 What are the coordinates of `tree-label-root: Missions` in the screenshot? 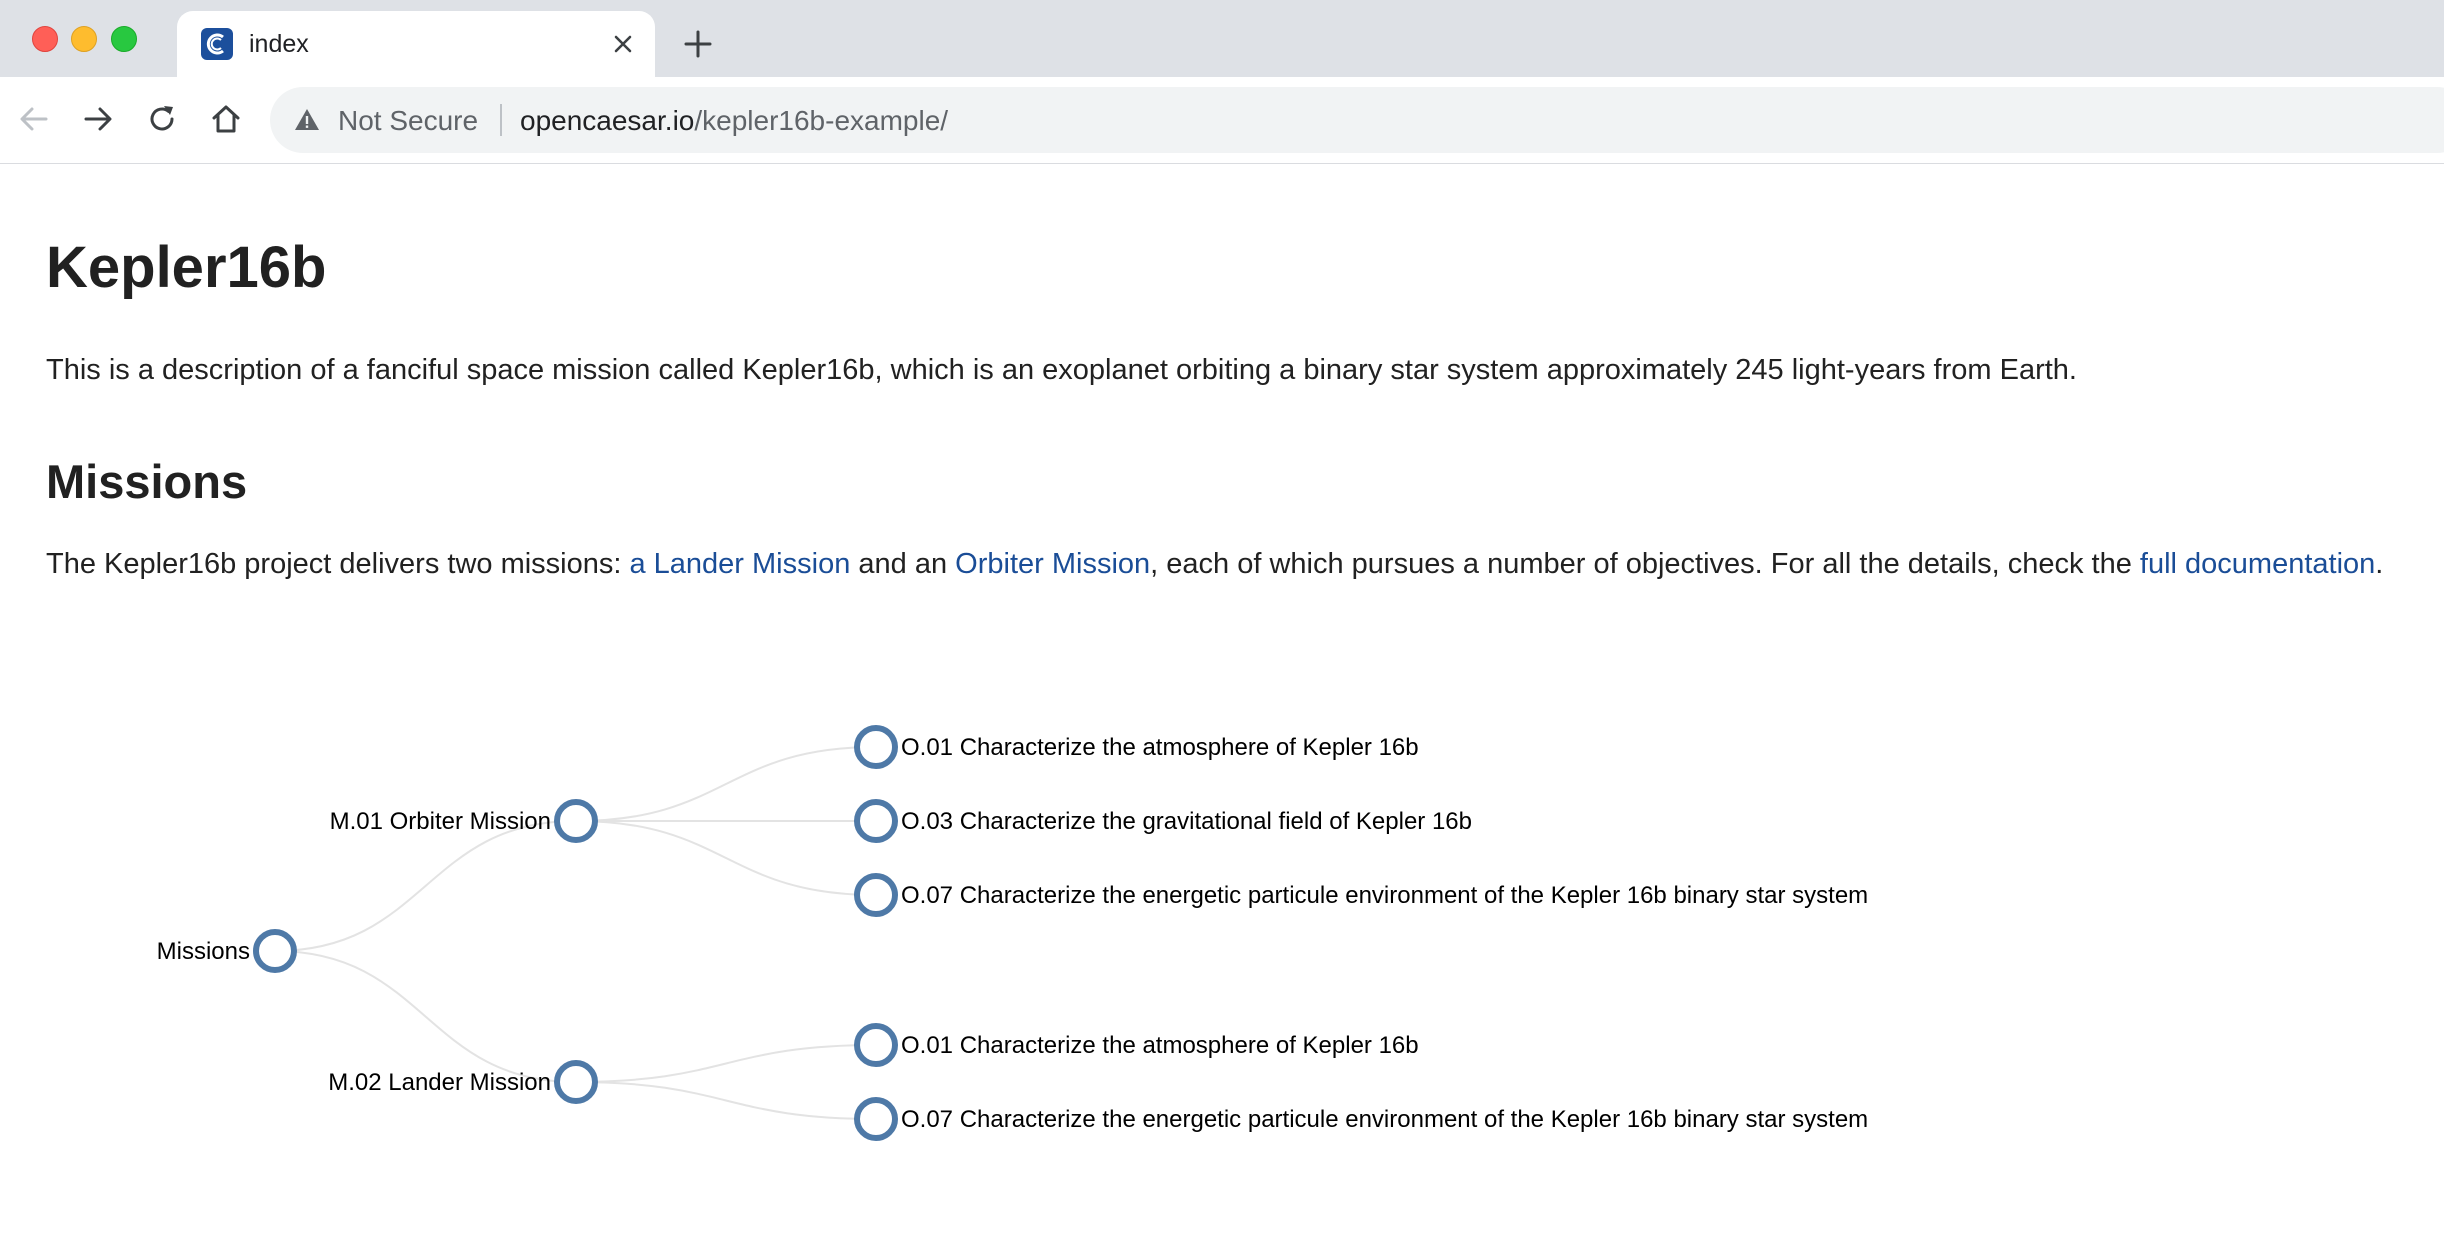 It's located at (203, 951).